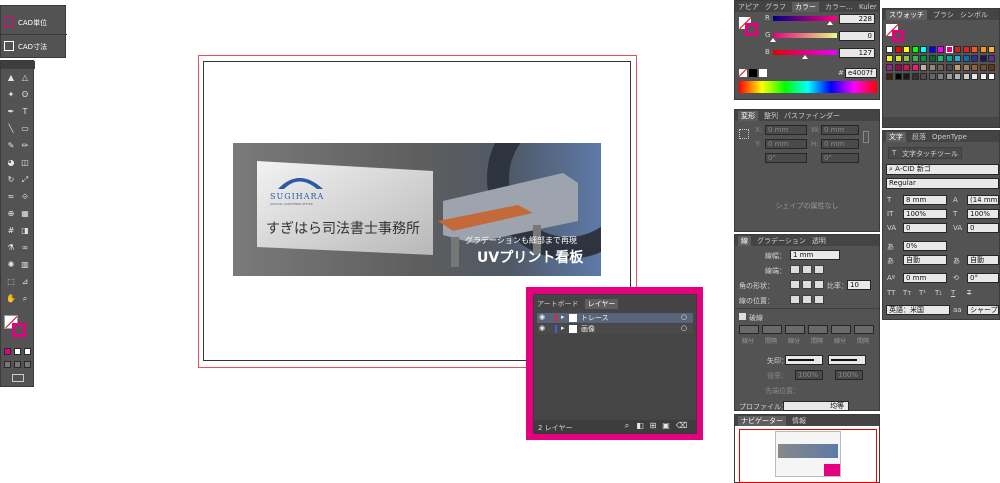 Image resolution: width=1000 pixels, height=483 pixels. I want to click on v-scale-field: 100%, so click(925, 214).